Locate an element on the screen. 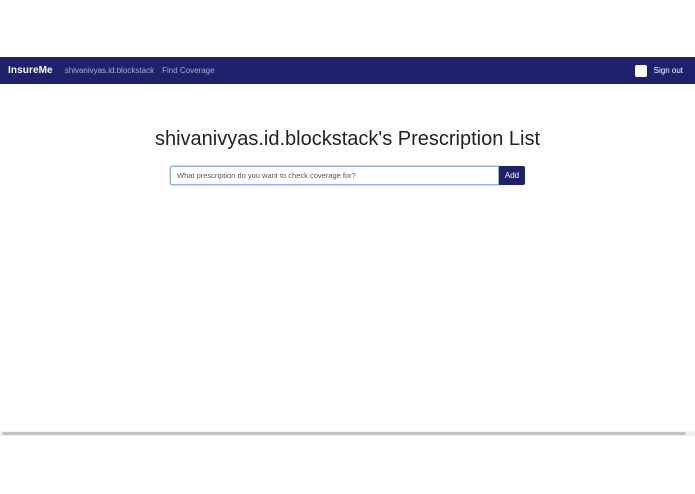  add-button: Add is located at coordinates (512, 175).